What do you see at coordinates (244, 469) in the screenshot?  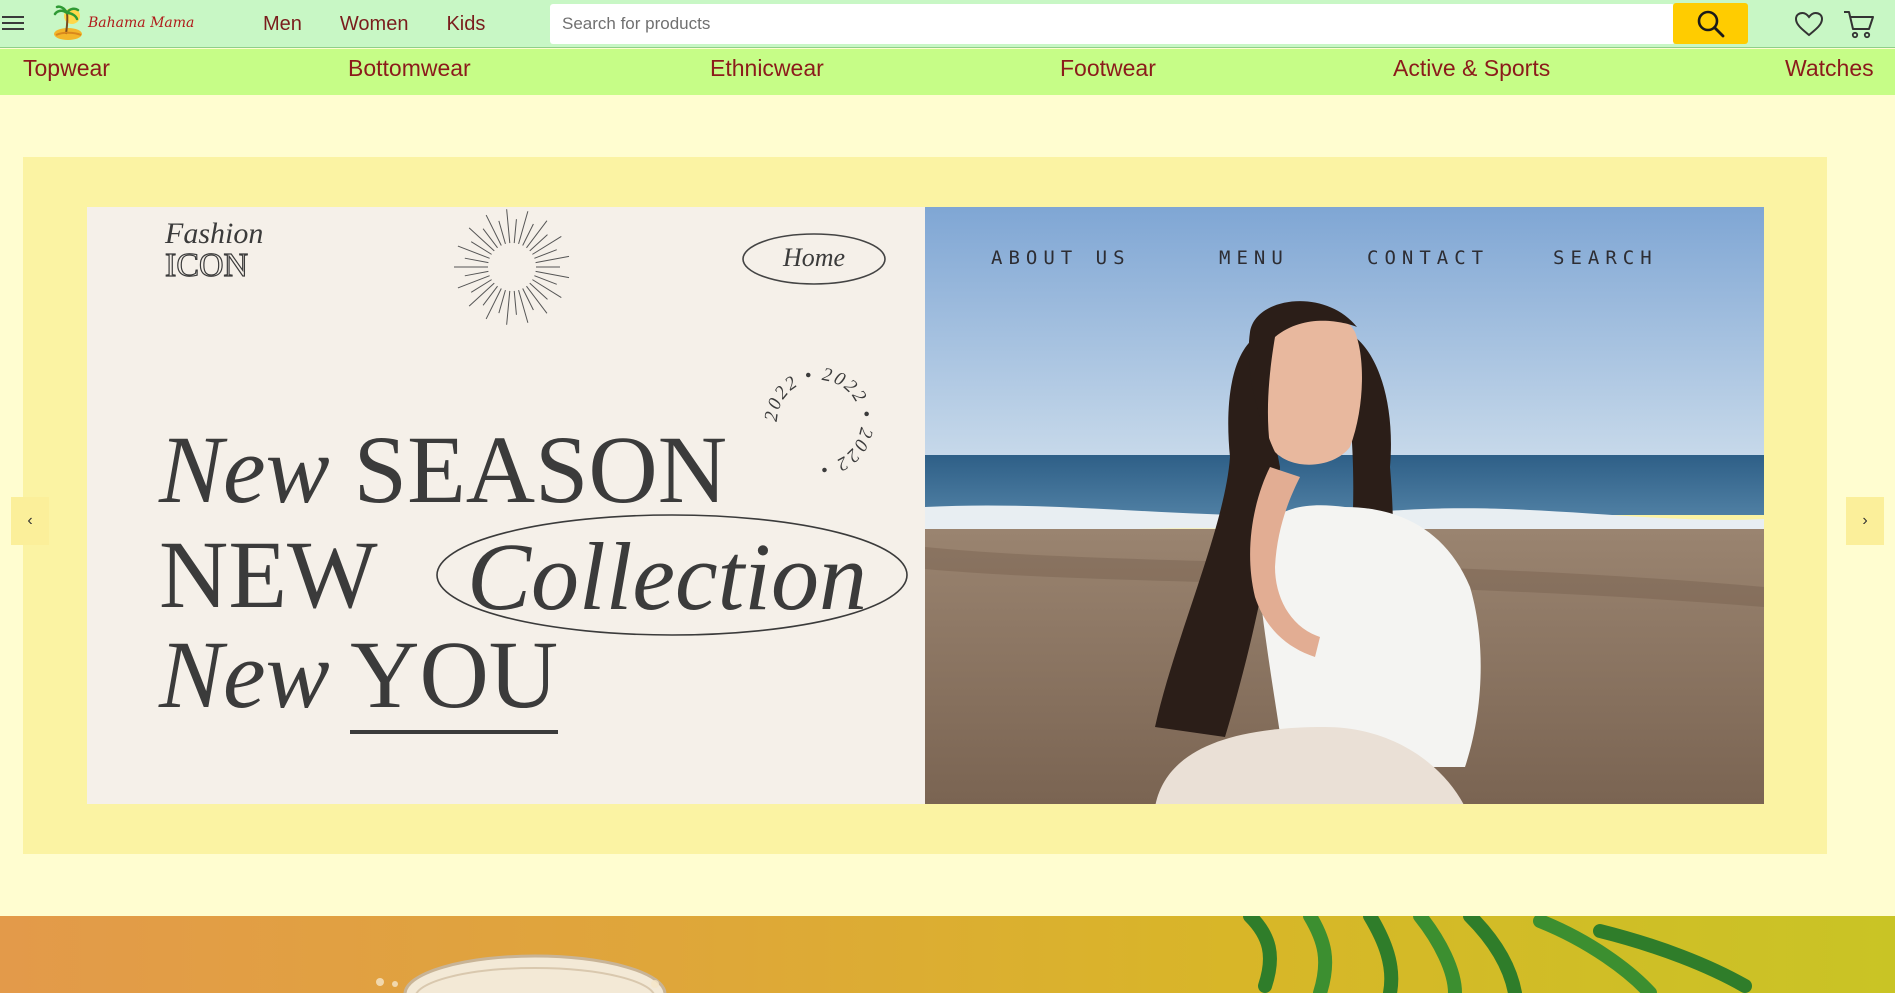 I see `headline-new-1: New` at bounding box center [244, 469].